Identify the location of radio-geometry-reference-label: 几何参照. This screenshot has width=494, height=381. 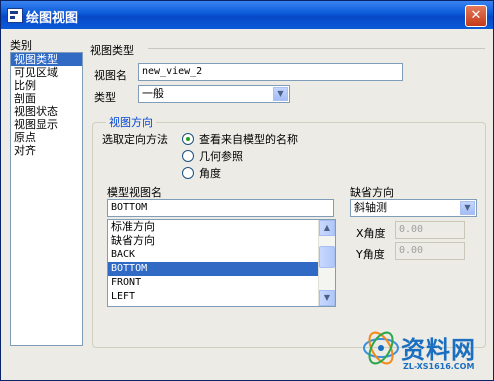
(221, 156).